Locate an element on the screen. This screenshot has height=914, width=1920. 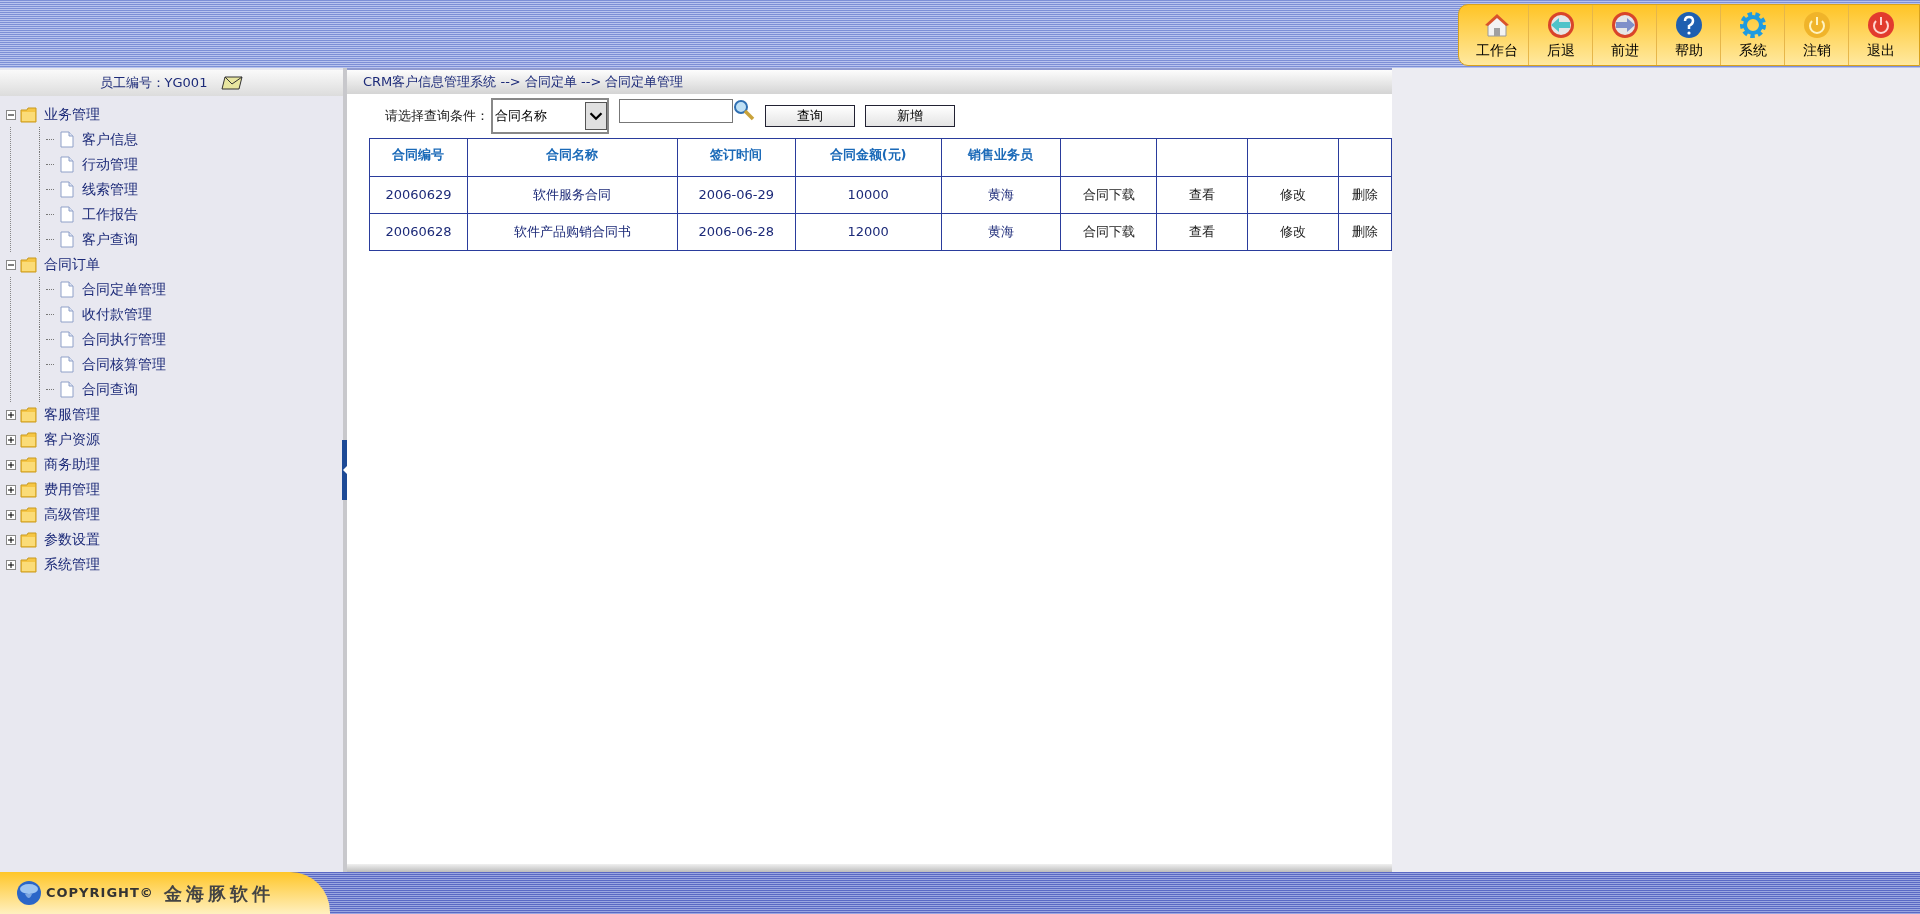
tree-item: 合同定单管理 is located at coordinates (124, 289).